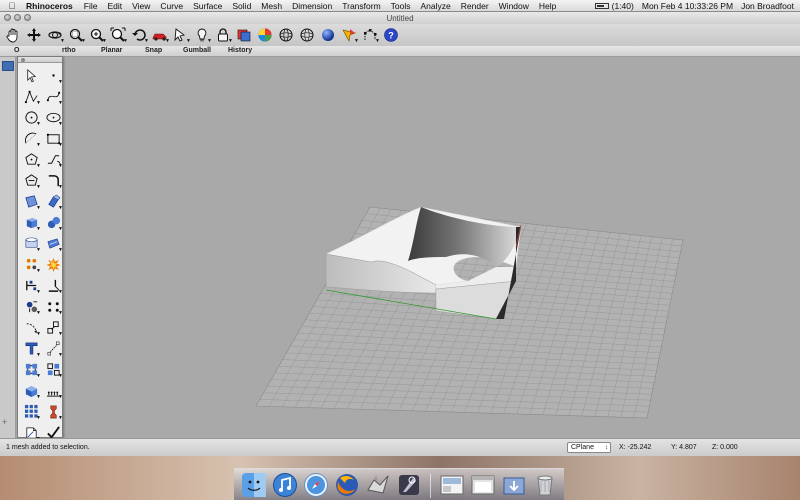 This screenshot has width=800, height=500. Describe the element at coordinates (31, 117) in the screenshot. I see `circle-icon: ▼` at that location.